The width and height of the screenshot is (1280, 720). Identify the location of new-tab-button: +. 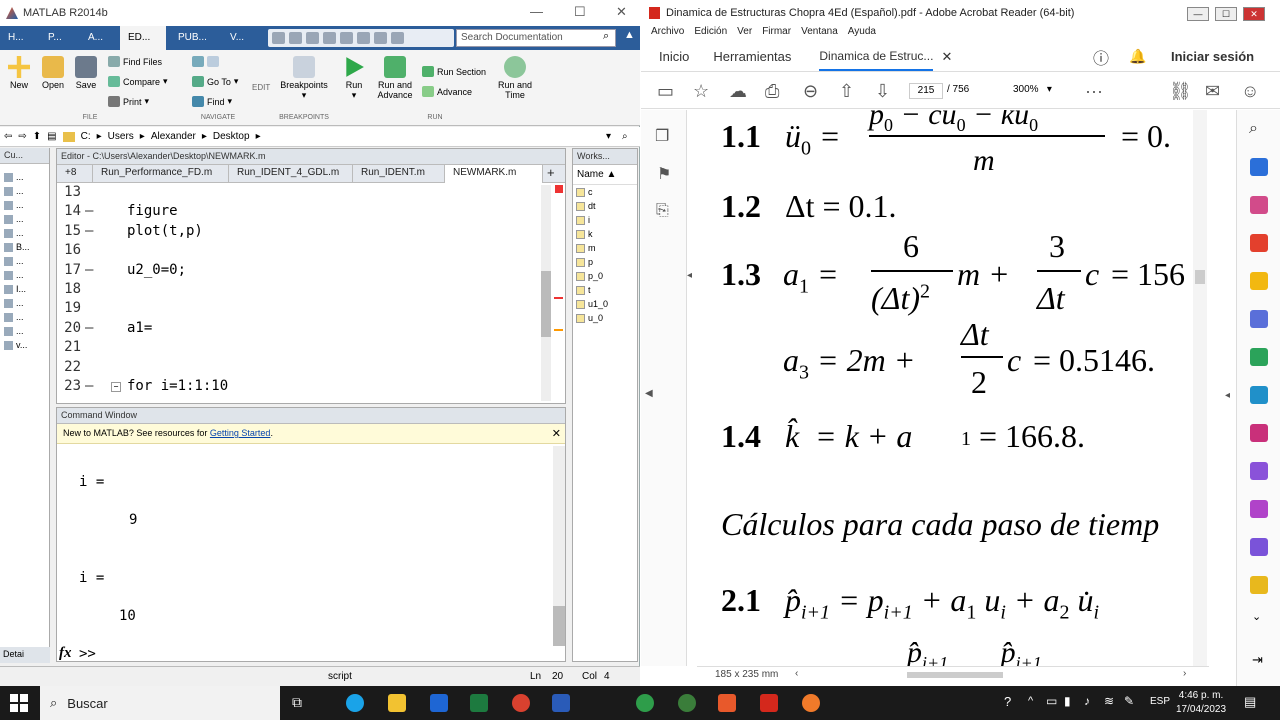
(551, 174).